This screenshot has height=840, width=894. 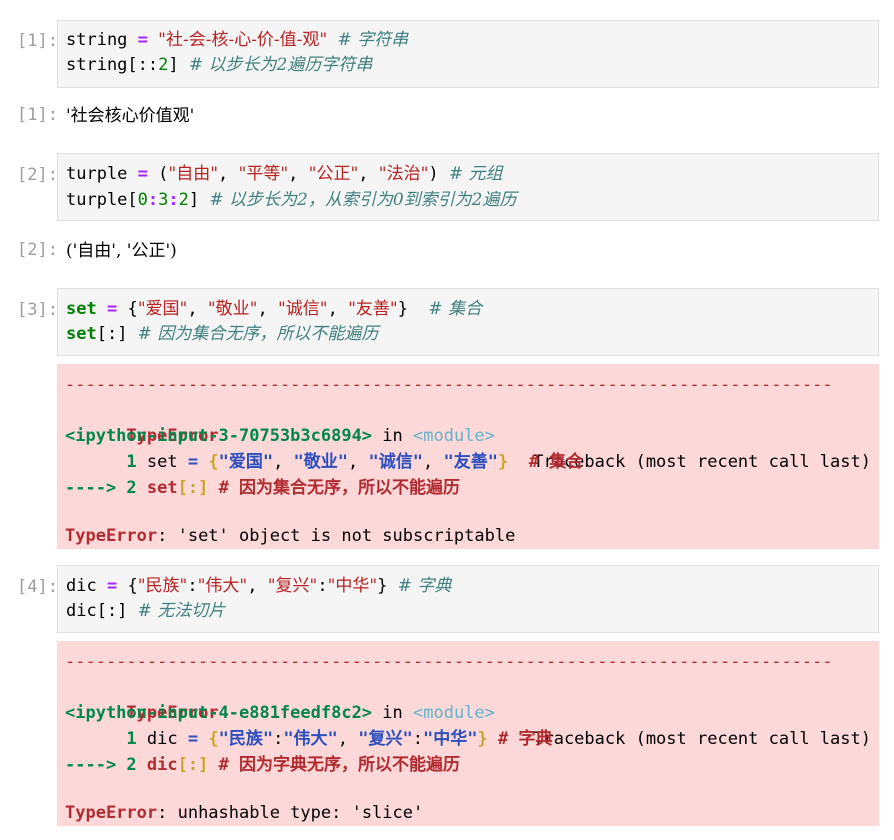 What do you see at coordinates (291, 200) in the screenshot?
I see `code-line-2: turple[0:3:2] # 以步长为2，从索引为0到索引为2遍历` at bounding box center [291, 200].